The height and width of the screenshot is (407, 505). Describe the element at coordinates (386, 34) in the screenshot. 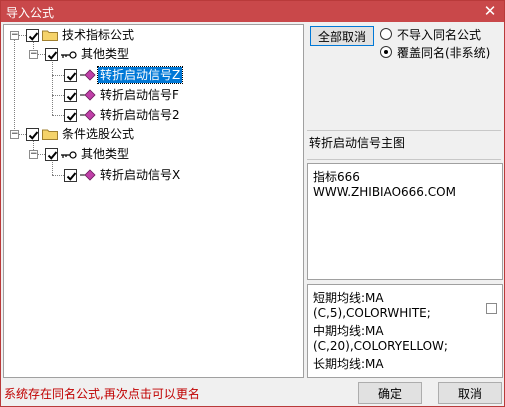

I see `radio-skip-same-name` at that location.